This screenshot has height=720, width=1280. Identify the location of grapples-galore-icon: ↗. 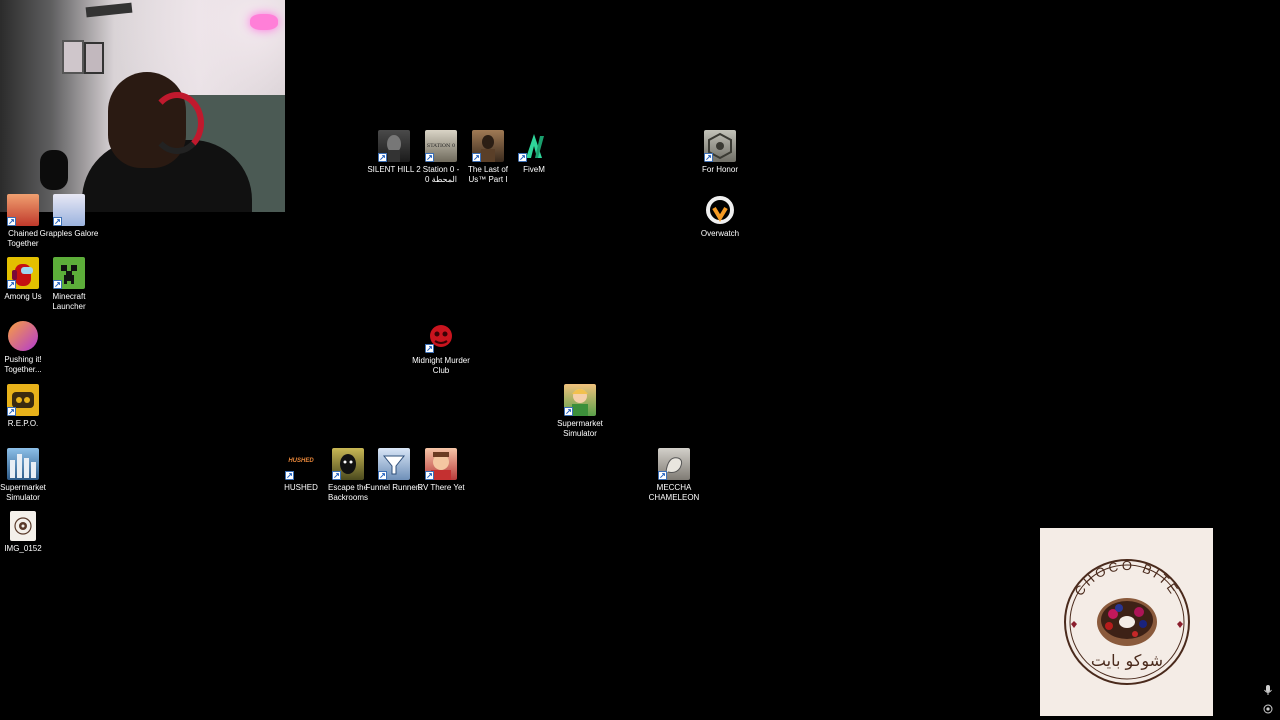
(69, 210).